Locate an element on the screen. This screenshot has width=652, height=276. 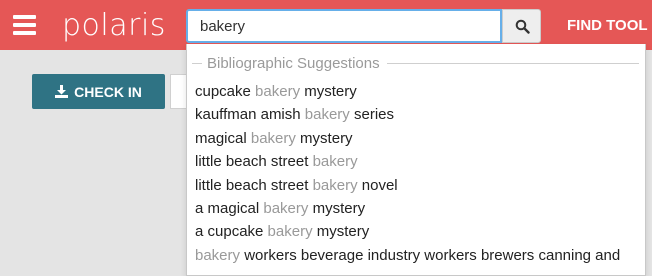
brand-logo: polaris is located at coordinates (114, 26).